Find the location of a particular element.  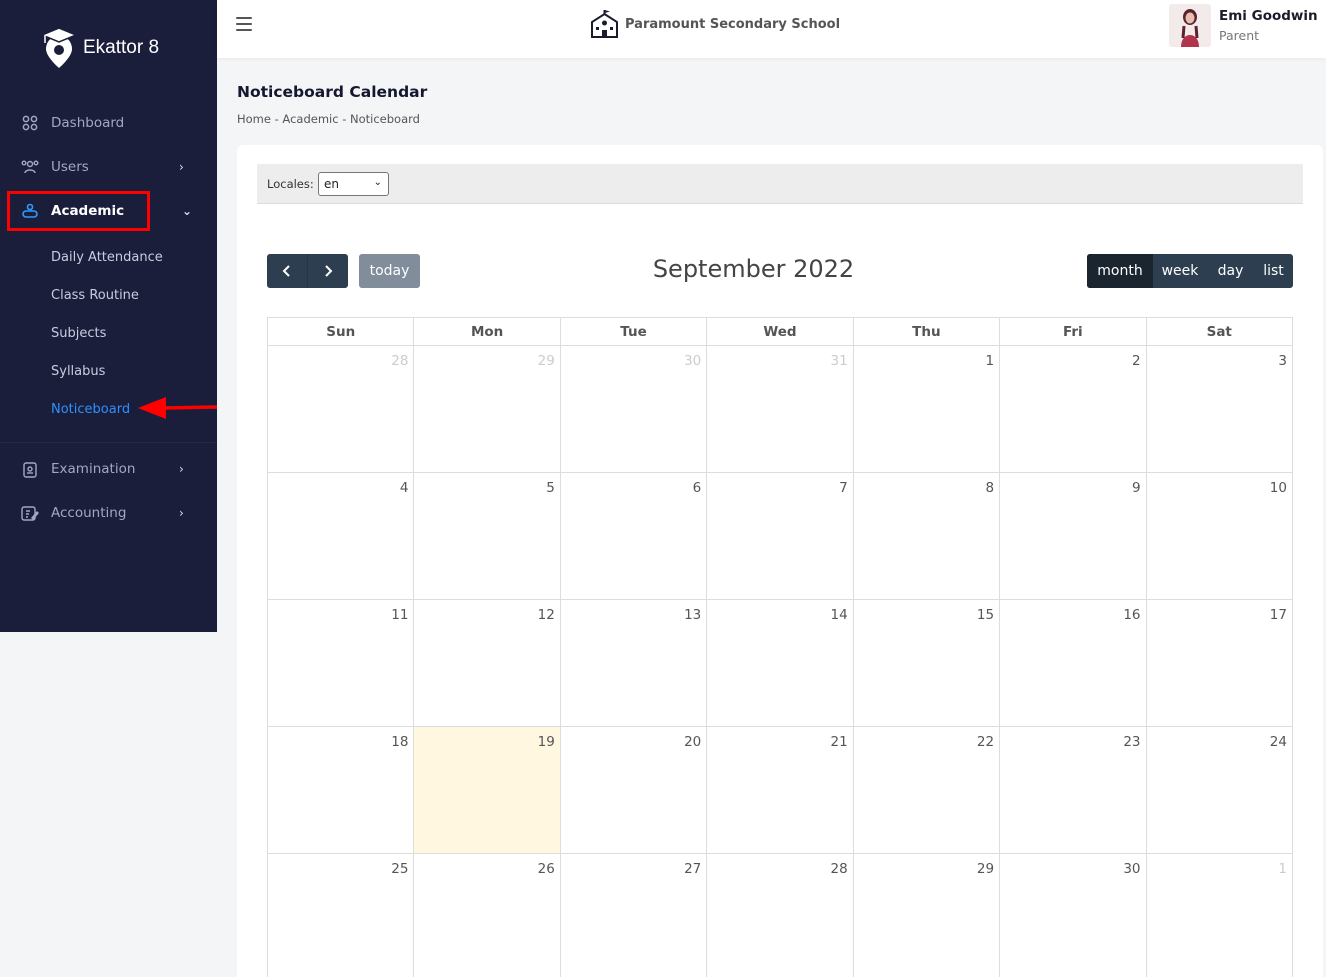

day-cell: 16 is located at coordinates (1073, 663).